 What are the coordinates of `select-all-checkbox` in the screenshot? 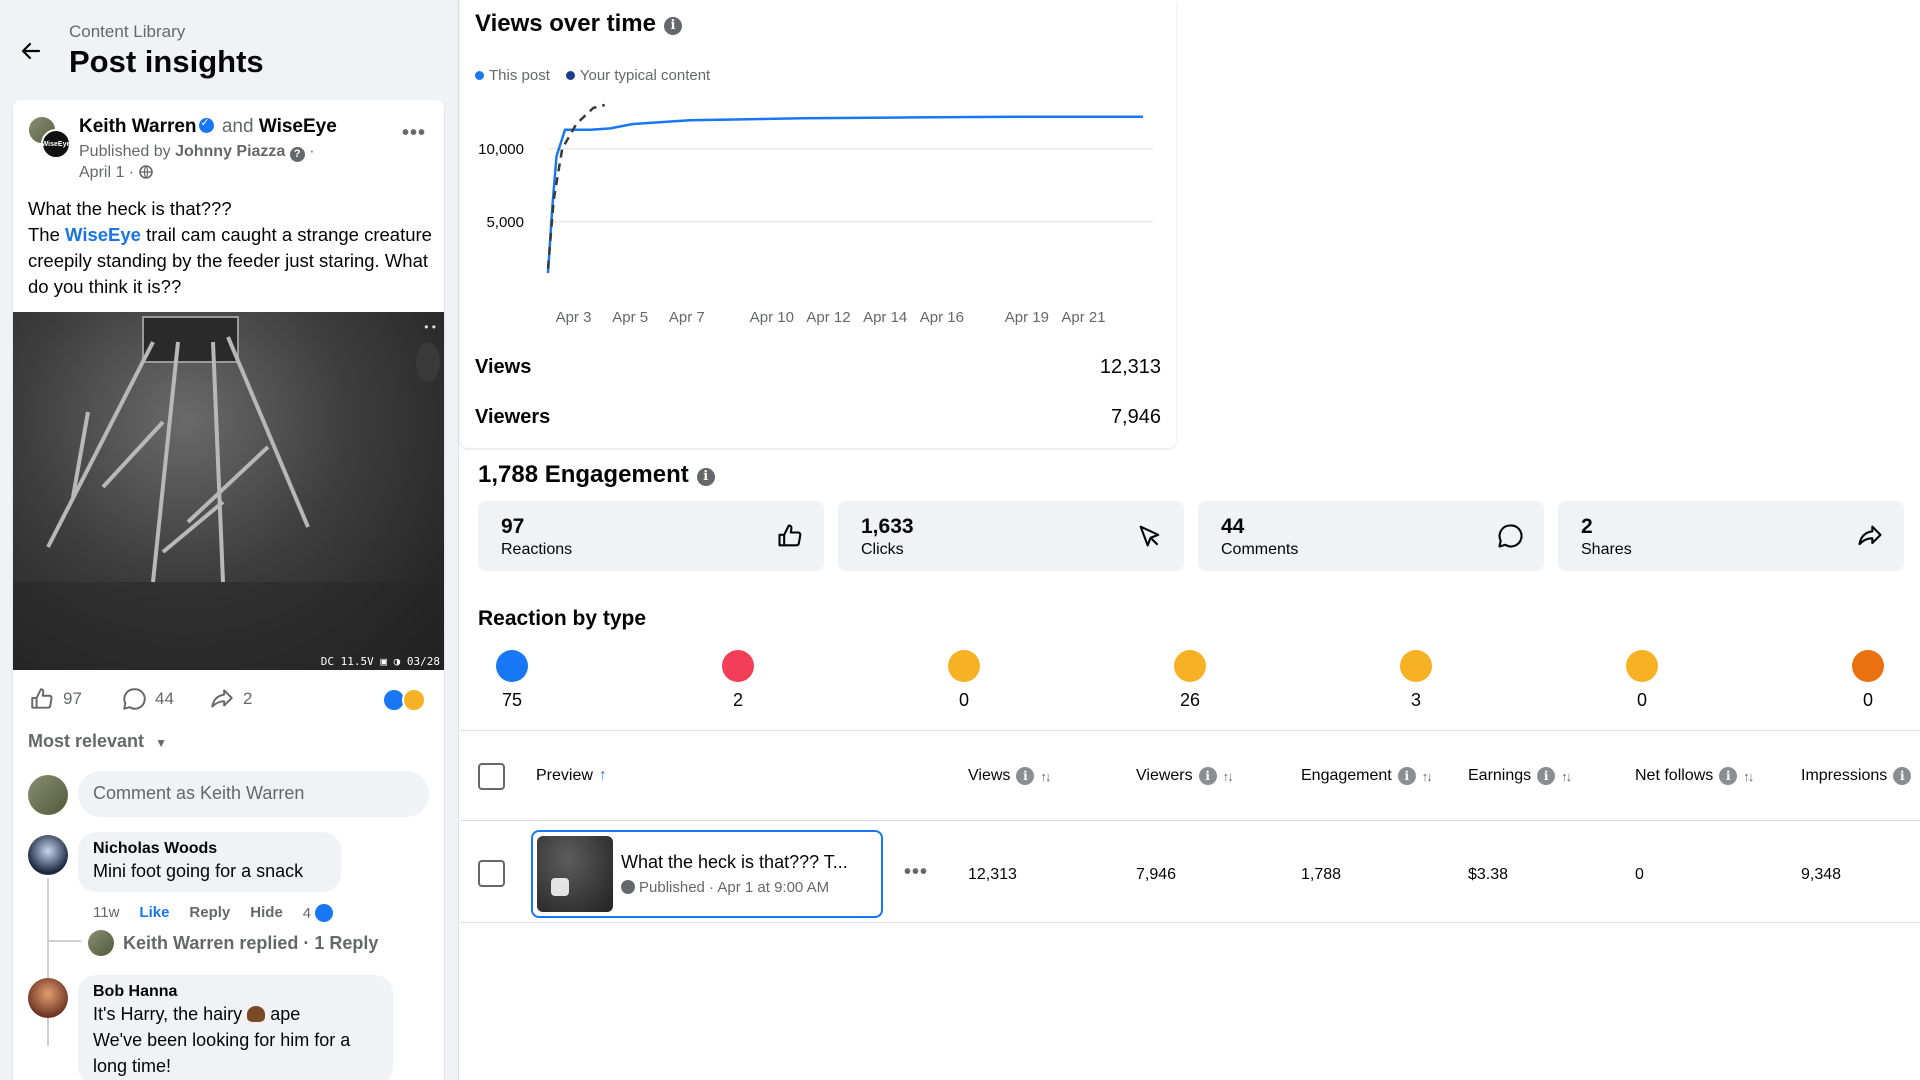 It's located at (491, 776).